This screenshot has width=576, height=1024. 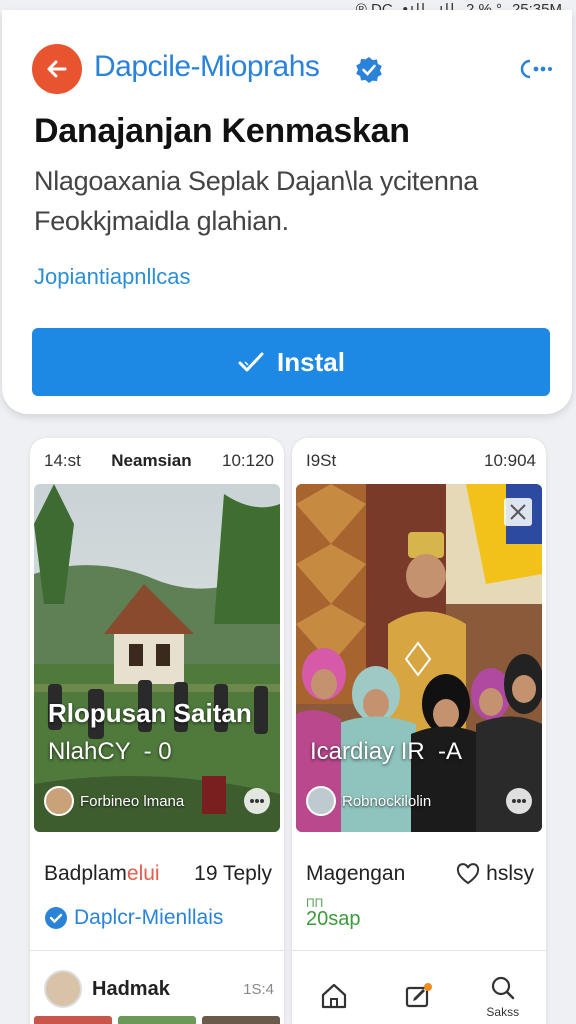 What do you see at coordinates (85, 873) in the screenshot?
I see `category-text: Badplam` at bounding box center [85, 873].